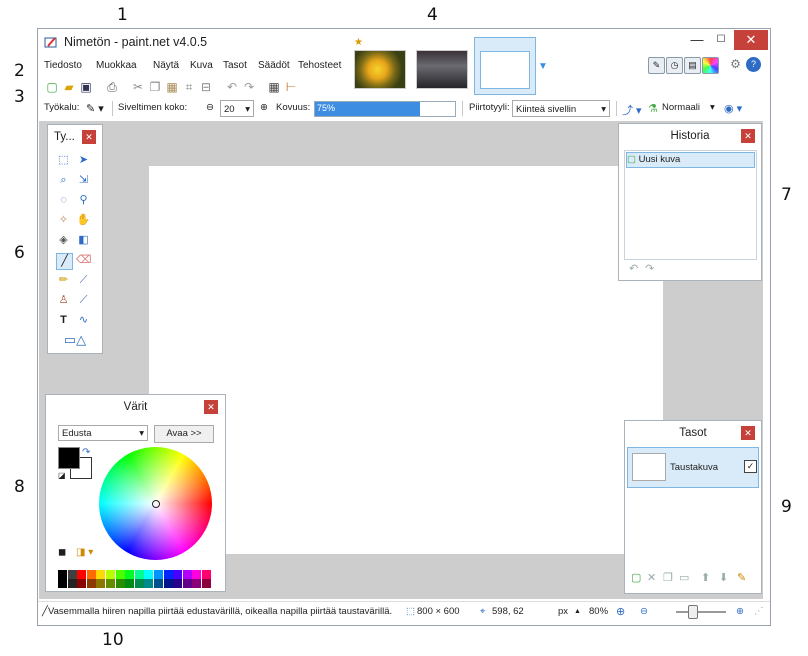 This screenshot has width=808, height=656. What do you see at coordinates (577, 611) in the screenshot?
I see `units-dropdown-icon: ▲` at bounding box center [577, 611].